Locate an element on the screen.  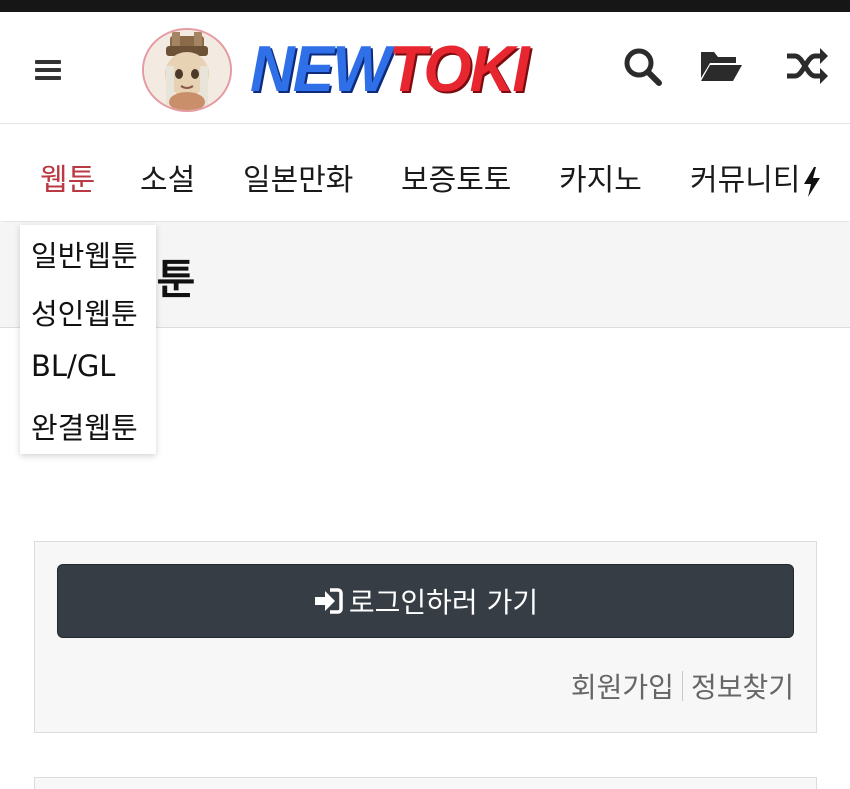
nav-item-casino: 카지노 is located at coordinates (600, 177).